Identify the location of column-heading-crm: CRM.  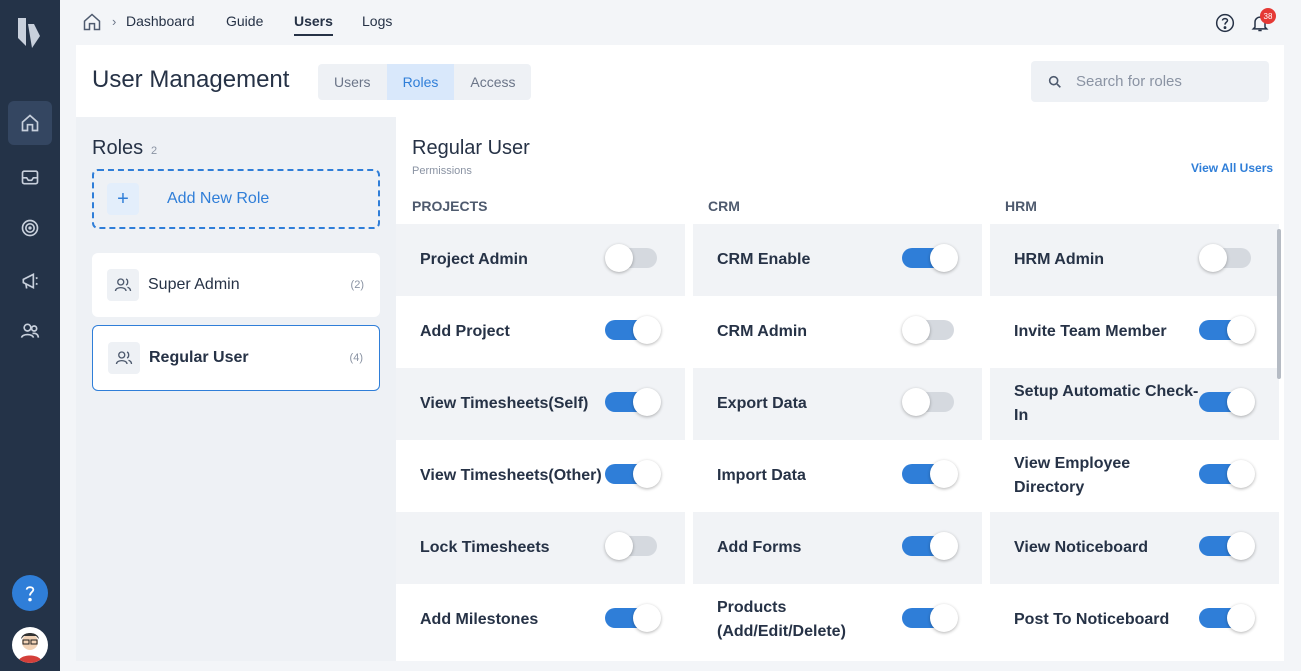
(724, 206).